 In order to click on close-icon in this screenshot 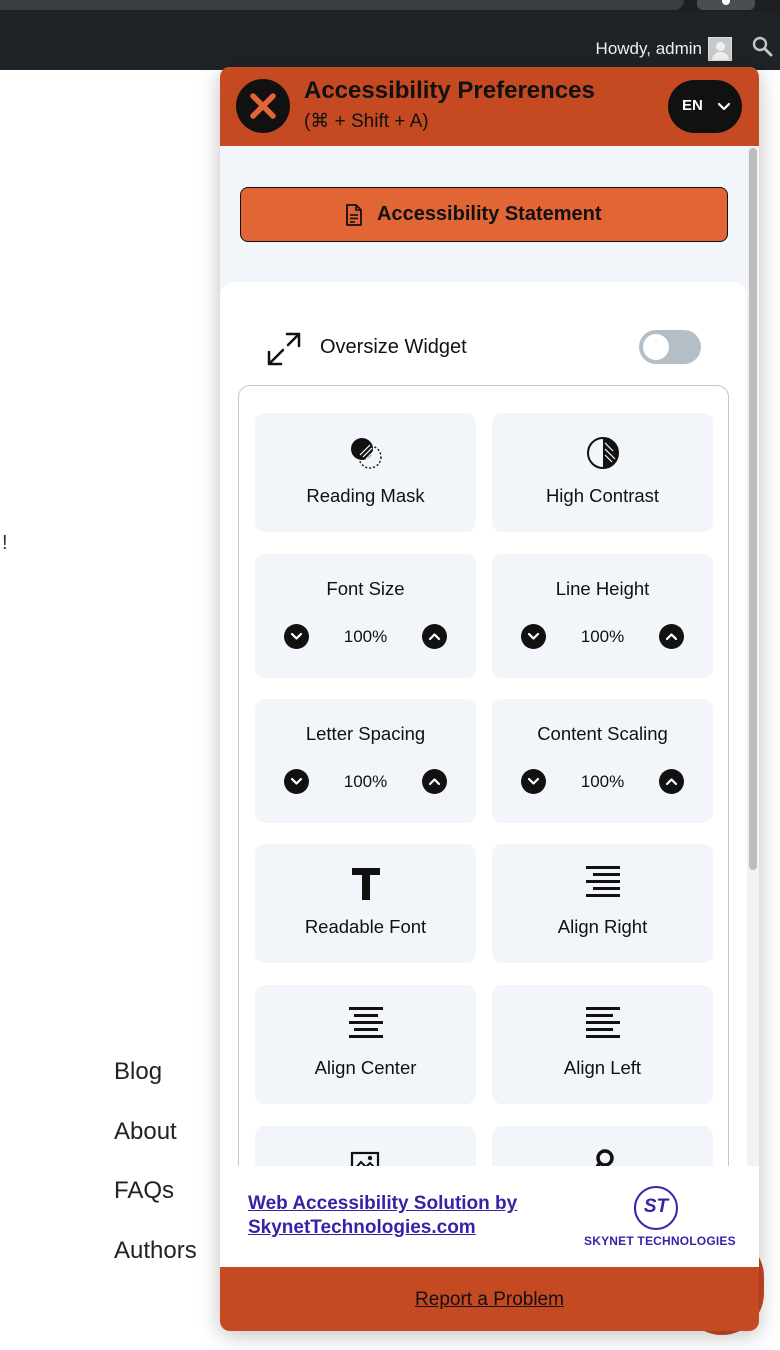, I will do `click(263, 106)`.